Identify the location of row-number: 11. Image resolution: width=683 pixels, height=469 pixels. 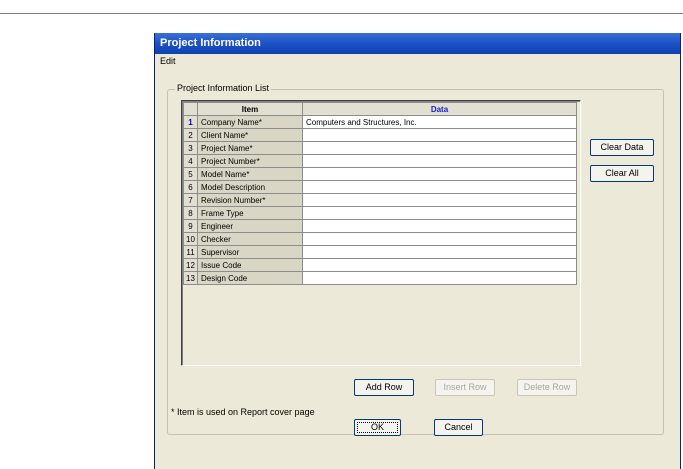
(190, 252).